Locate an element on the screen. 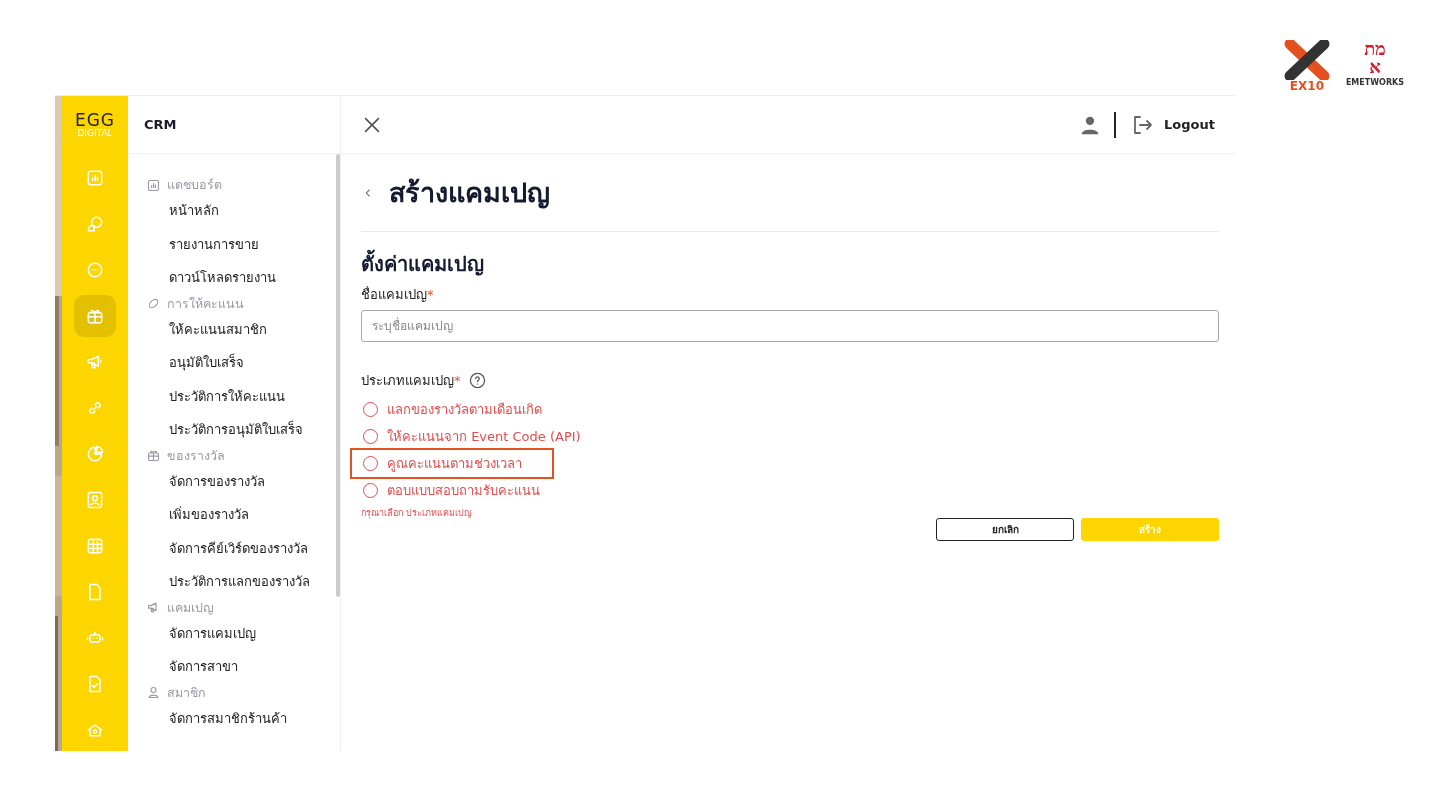 This screenshot has height=810, width=1440. app-title: CRM is located at coordinates (160, 124).